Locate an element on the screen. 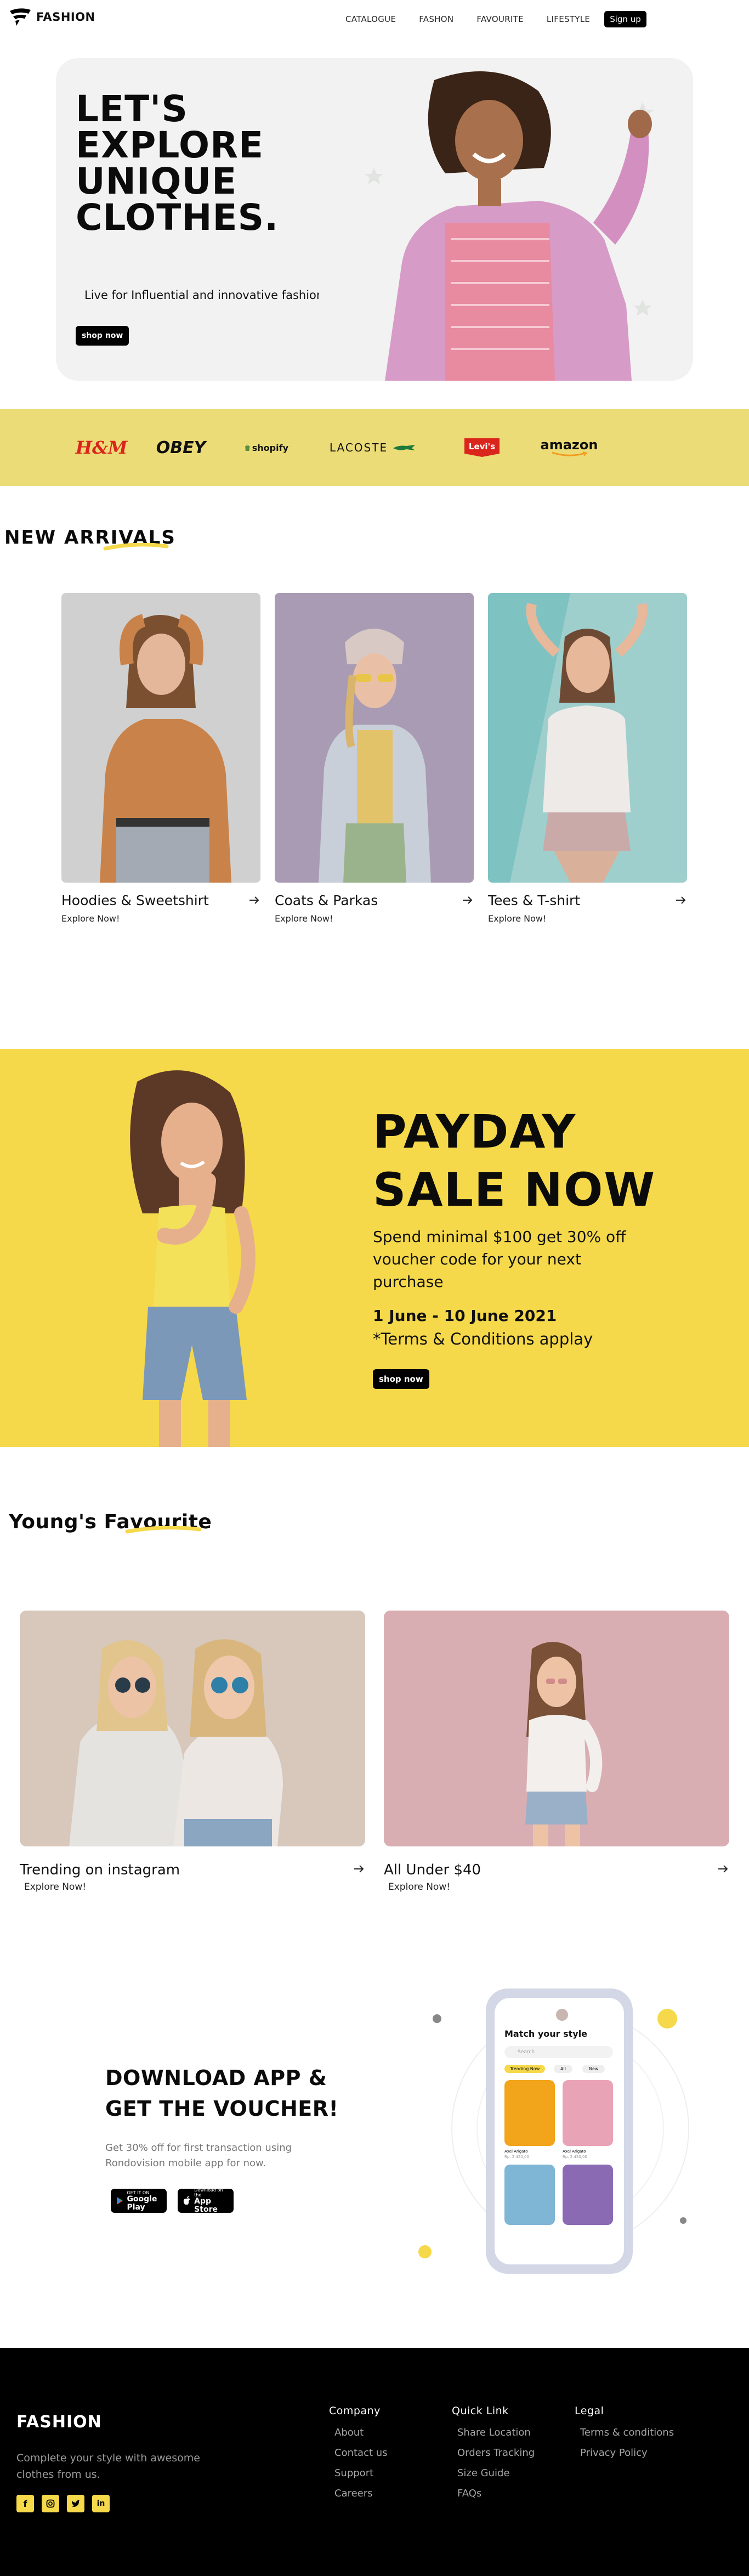 This screenshot has height=2576, width=749. nav-link-favourite: FAVOURITE is located at coordinates (500, 19).